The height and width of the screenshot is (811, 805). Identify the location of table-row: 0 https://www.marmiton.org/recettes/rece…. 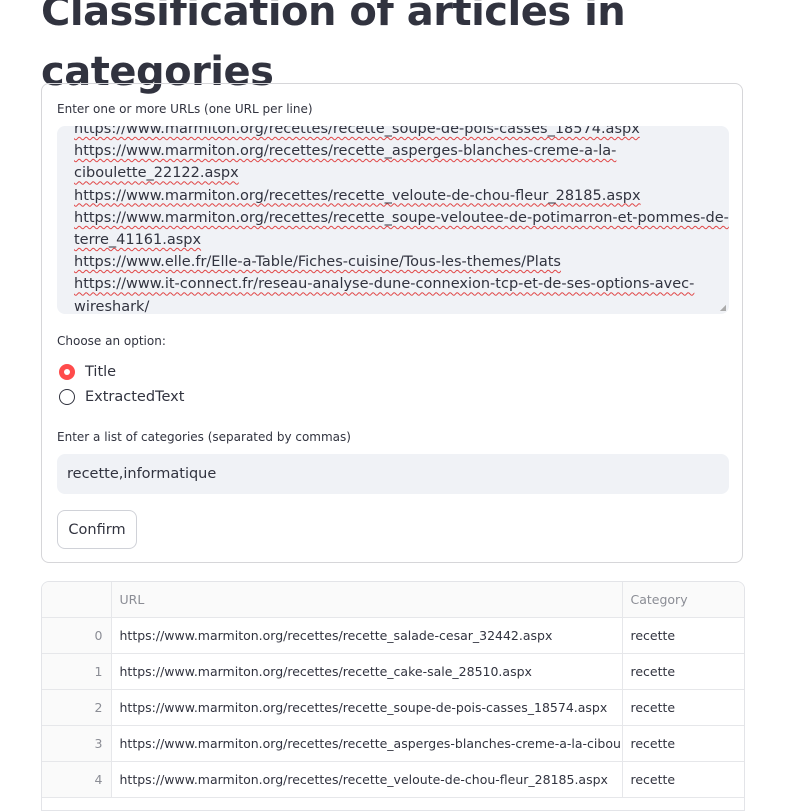
(393, 635).